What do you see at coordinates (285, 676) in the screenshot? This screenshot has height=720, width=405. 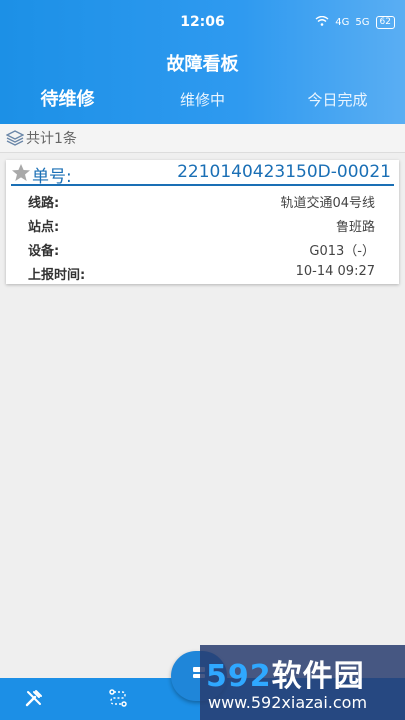 I see `watermark-logo: 592软件园` at bounding box center [285, 676].